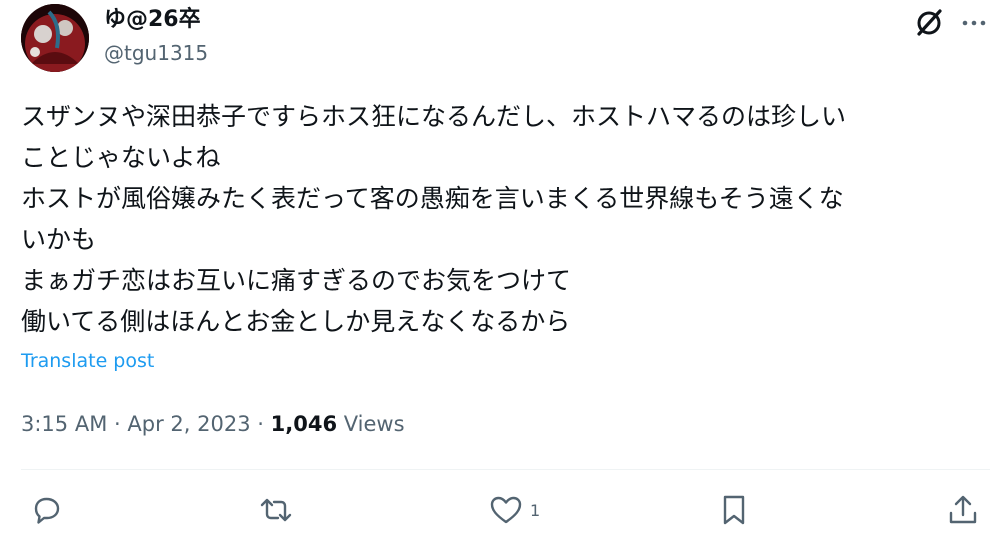 This screenshot has height=538, width=1002. What do you see at coordinates (432, 198) in the screenshot?
I see `tweet-line: ホストが風俗嬢みたく表だって客の愚痴を言いまくる世界線もそう遠くな` at bounding box center [432, 198].